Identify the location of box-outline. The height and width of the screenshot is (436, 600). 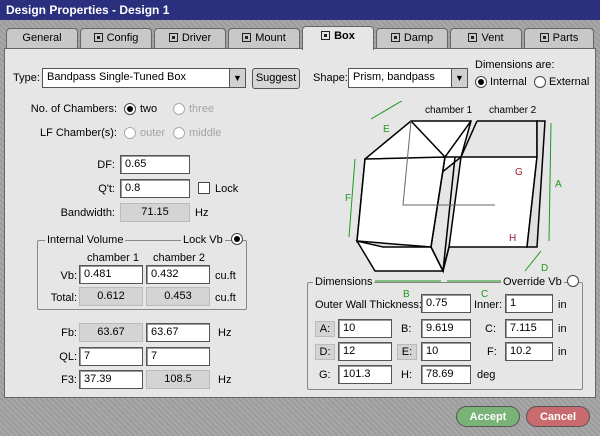
(450, 197).